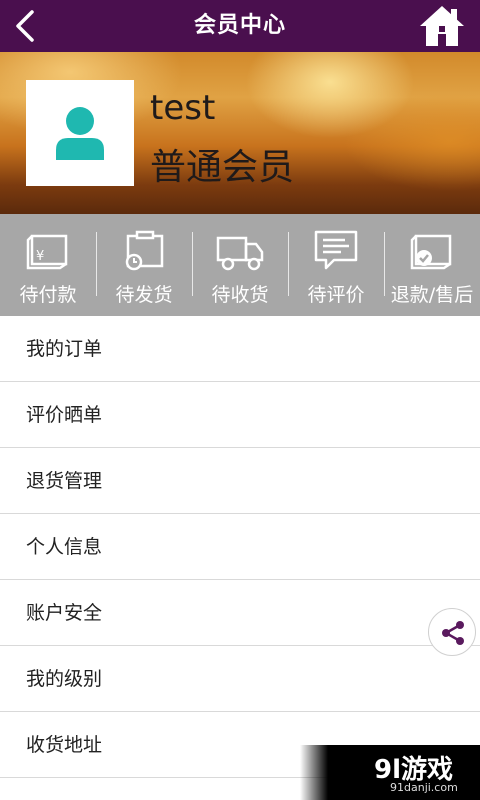 The height and width of the screenshot is (800, 480). Describe the element at coordinates (64, 613) in the screenshot. I see `menu-item-label: 账户安全` at that location.